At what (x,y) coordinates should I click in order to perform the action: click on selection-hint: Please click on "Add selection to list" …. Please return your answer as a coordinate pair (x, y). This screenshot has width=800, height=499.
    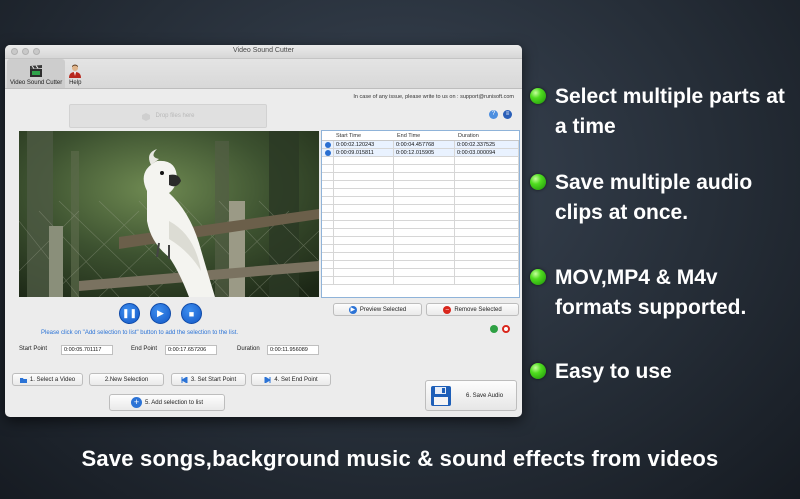
    Looking at the image, I should click on (140, 333).